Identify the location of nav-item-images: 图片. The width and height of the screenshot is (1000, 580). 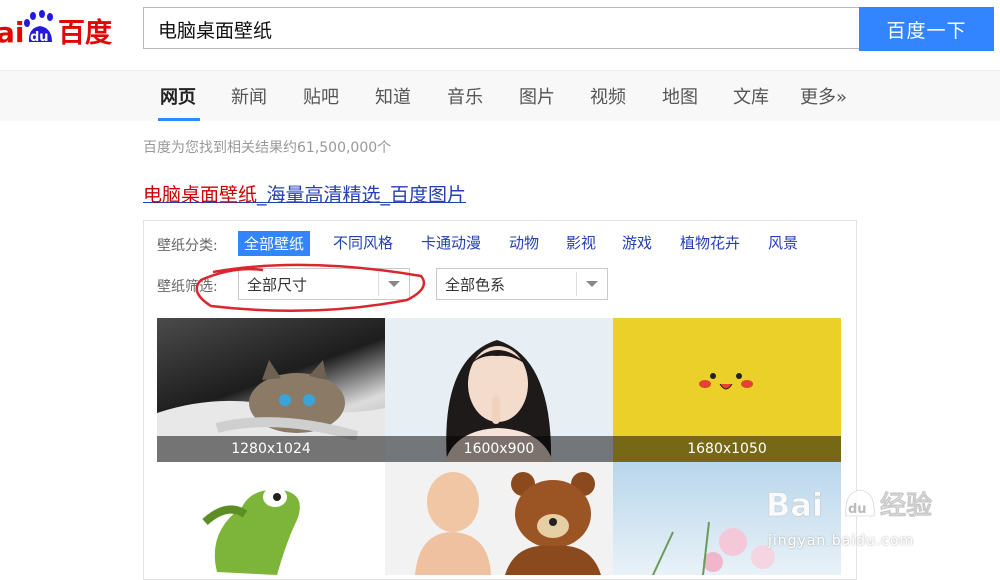
(537, 96).